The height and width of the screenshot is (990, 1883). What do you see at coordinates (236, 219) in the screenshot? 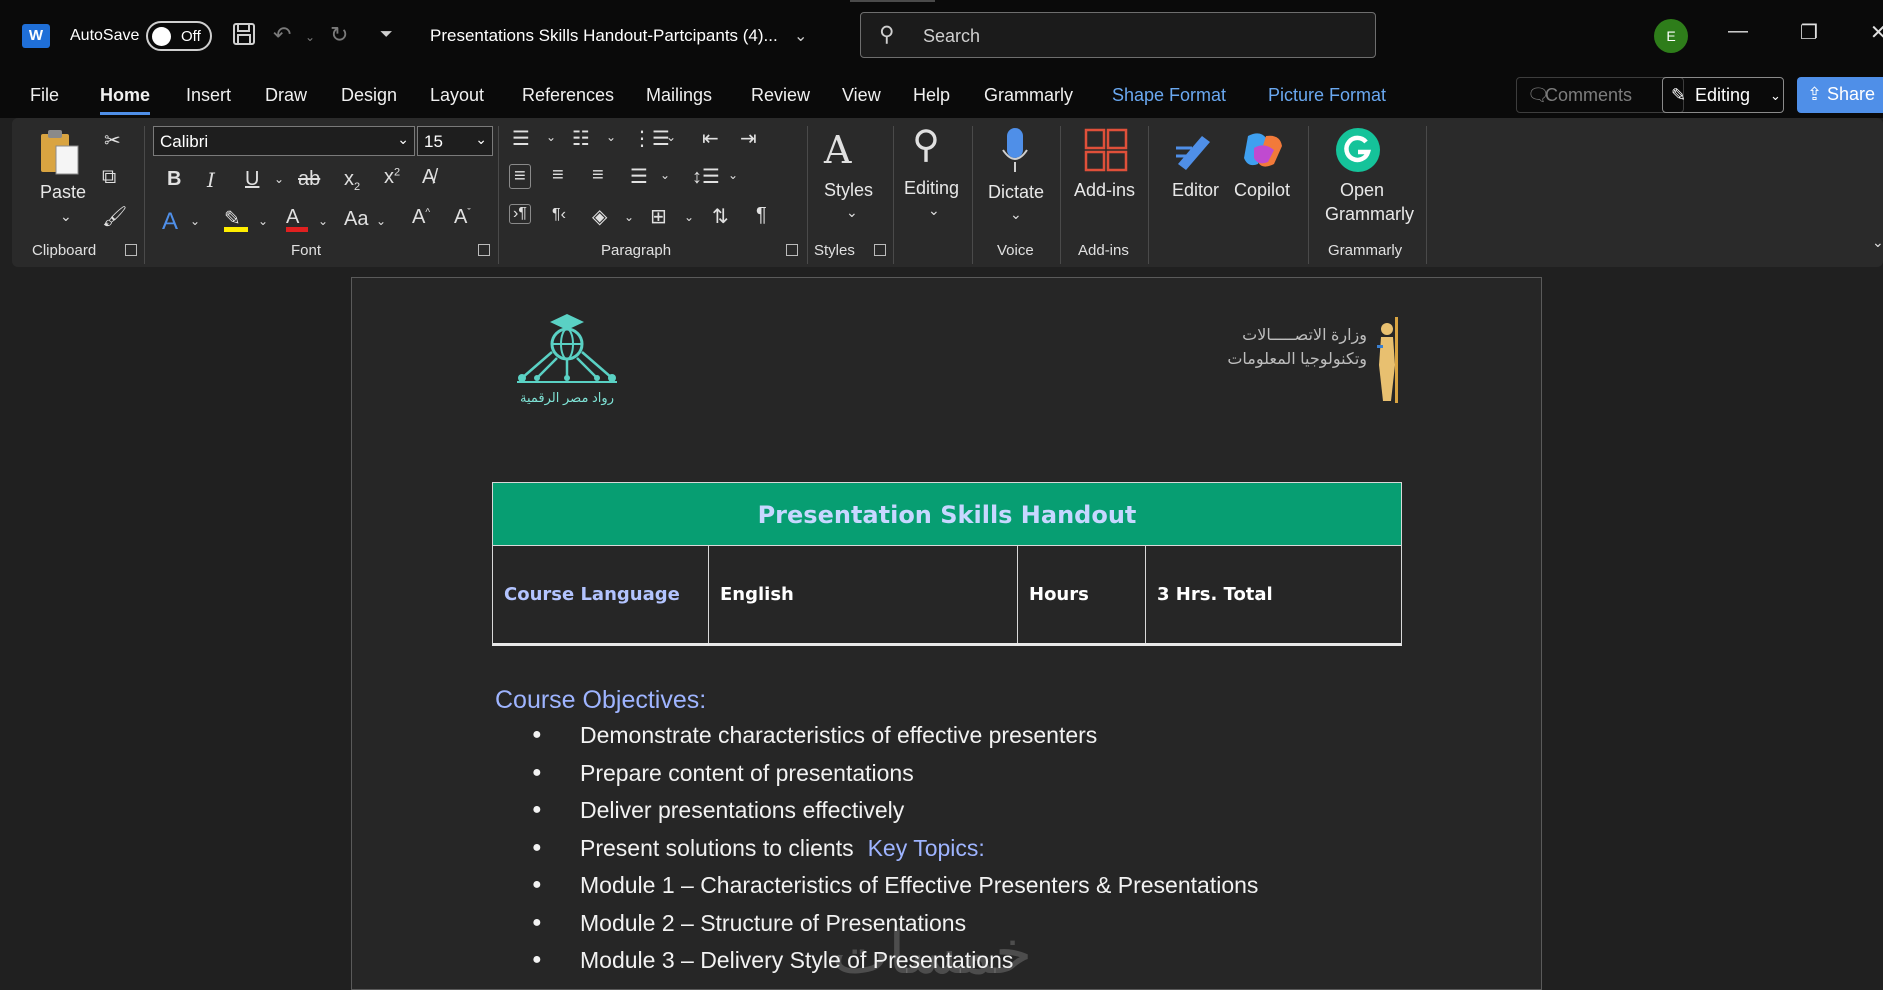
I see `highlight-icon: ✎` at bounding box center [236, 219].